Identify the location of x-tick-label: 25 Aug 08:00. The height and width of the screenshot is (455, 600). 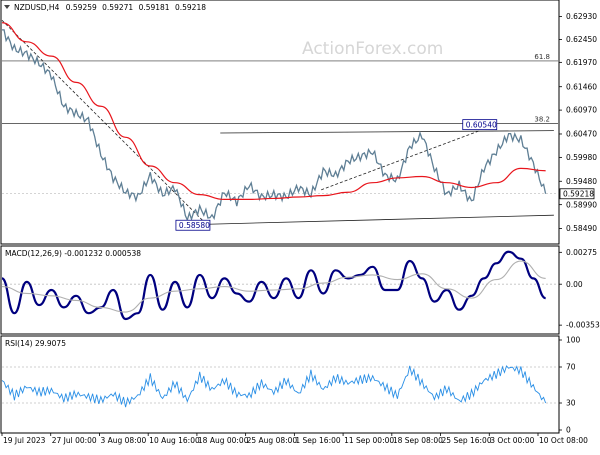
(272, 440).